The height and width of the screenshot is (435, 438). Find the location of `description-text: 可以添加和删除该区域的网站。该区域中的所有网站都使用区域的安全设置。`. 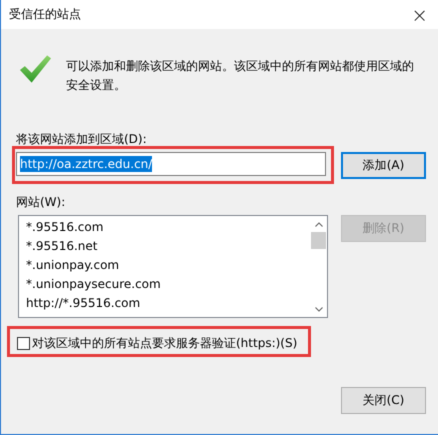

description-text: 可以添加和删除该区域的网站。该区域中的所有网站都使用区域的安全设置。 is located at coordinates (240, 76).